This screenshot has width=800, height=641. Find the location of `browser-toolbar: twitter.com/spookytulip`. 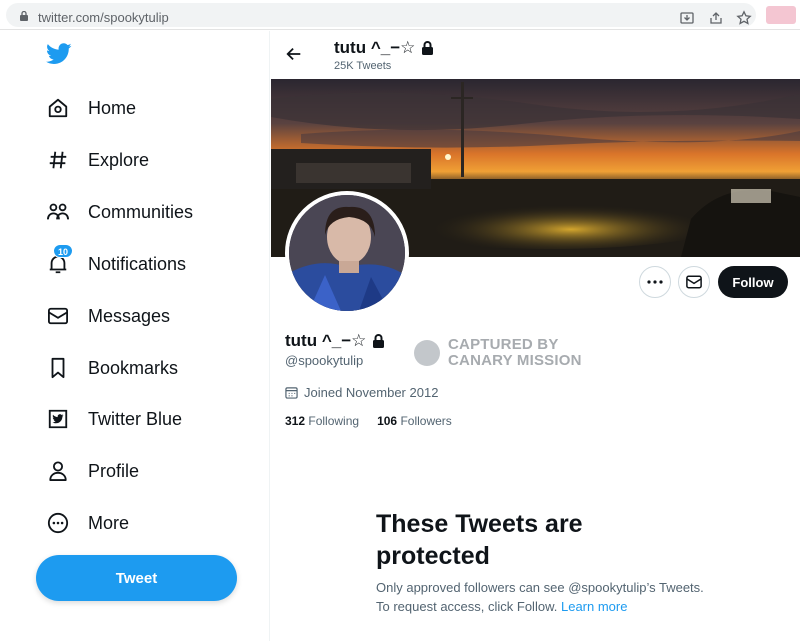

browser-toolbar: twitter.com/spookytulip is located at coordinates (400, 15).